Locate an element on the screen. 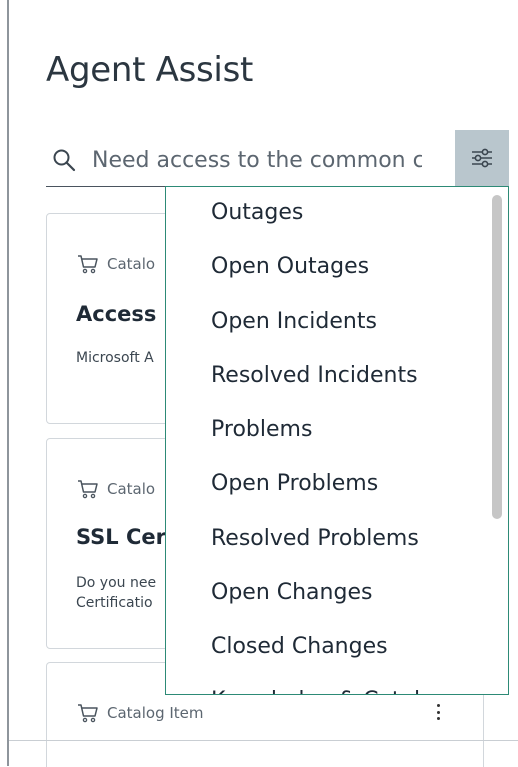 This screenshot has height=767, width=518. filter-menu-item: Open Problems is located at coordinates (294, 484).